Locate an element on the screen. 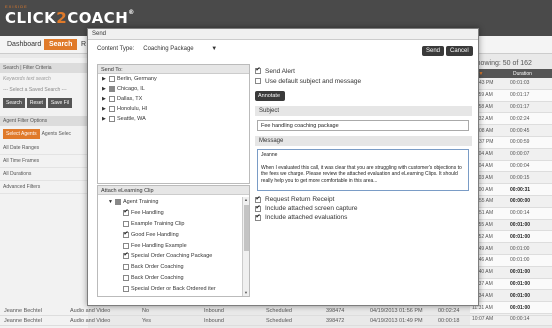 The width and height of the screenshot is (552, 328). table-row: 04:43 PM 00:01:03 is located at coordinates (511, 84).